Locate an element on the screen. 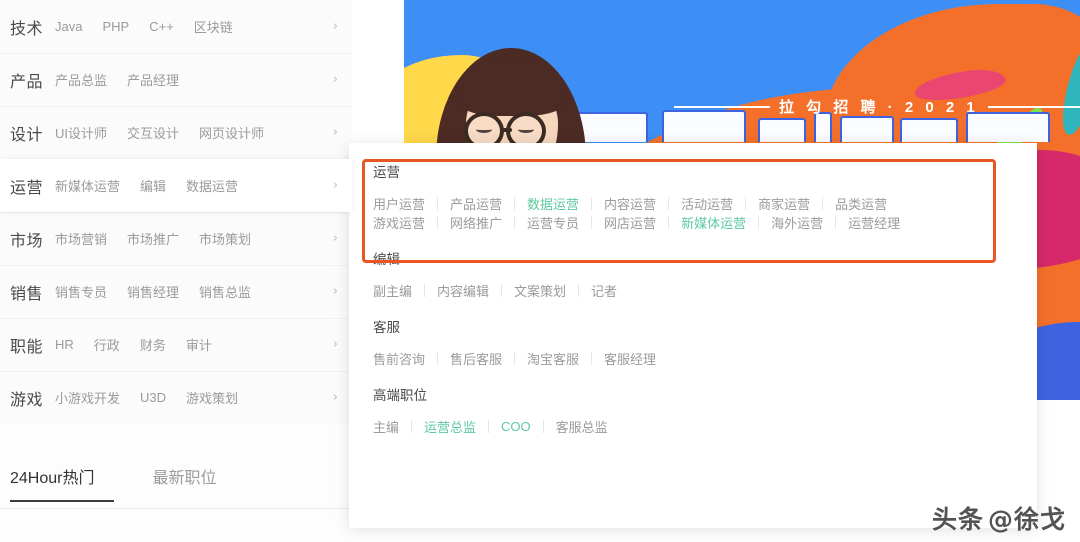 Image resolution: width=1080 pixels, height=542 pixels. sidebar-category-row: 运营 新媒体运营 编辑 数据运营 › is located at coordinates (176, 185).